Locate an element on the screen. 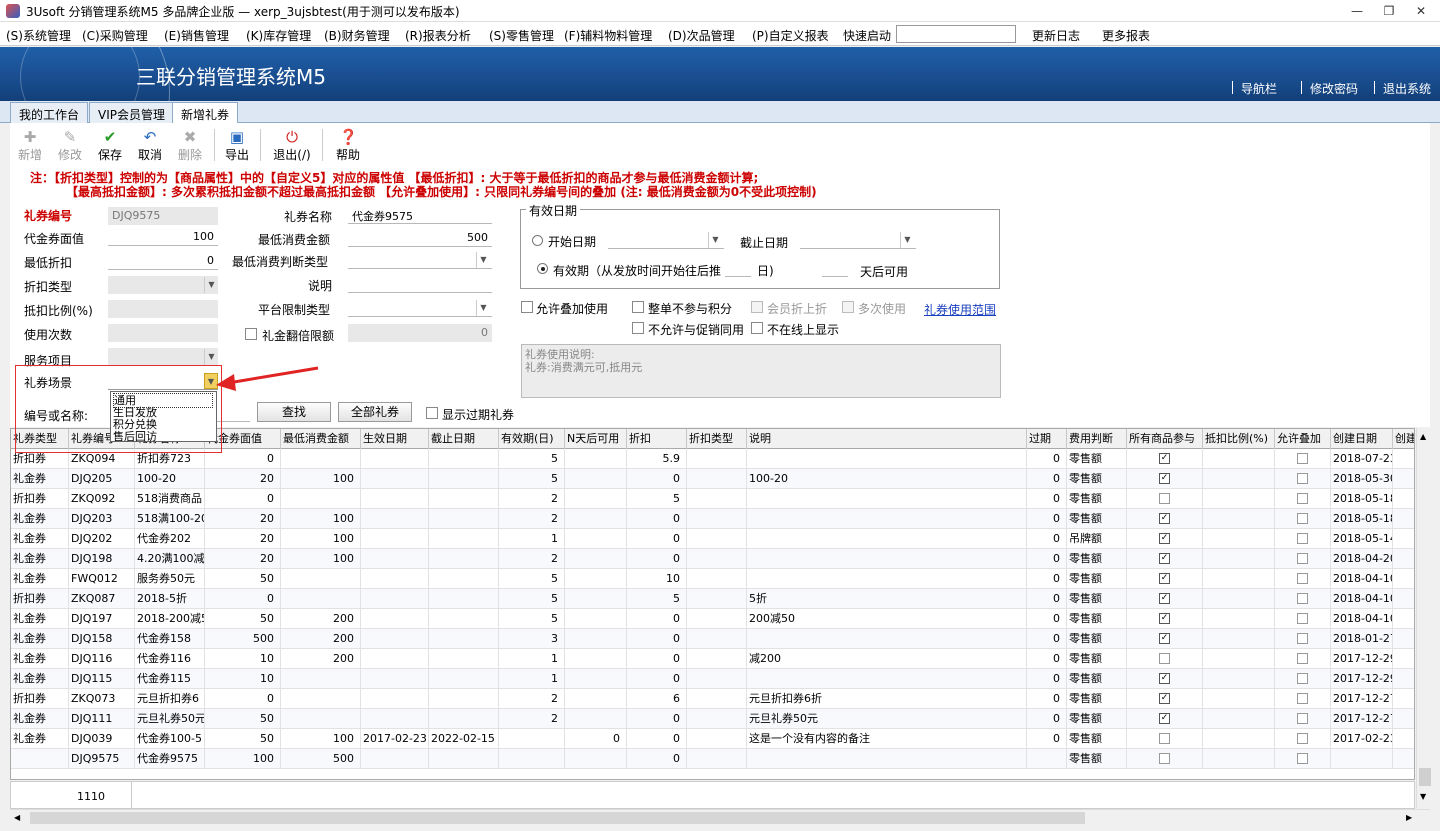 The height and width of the screenshot is (831, 1440). scroll-down-icon: ▼ is located at coordinates (1423, 796).